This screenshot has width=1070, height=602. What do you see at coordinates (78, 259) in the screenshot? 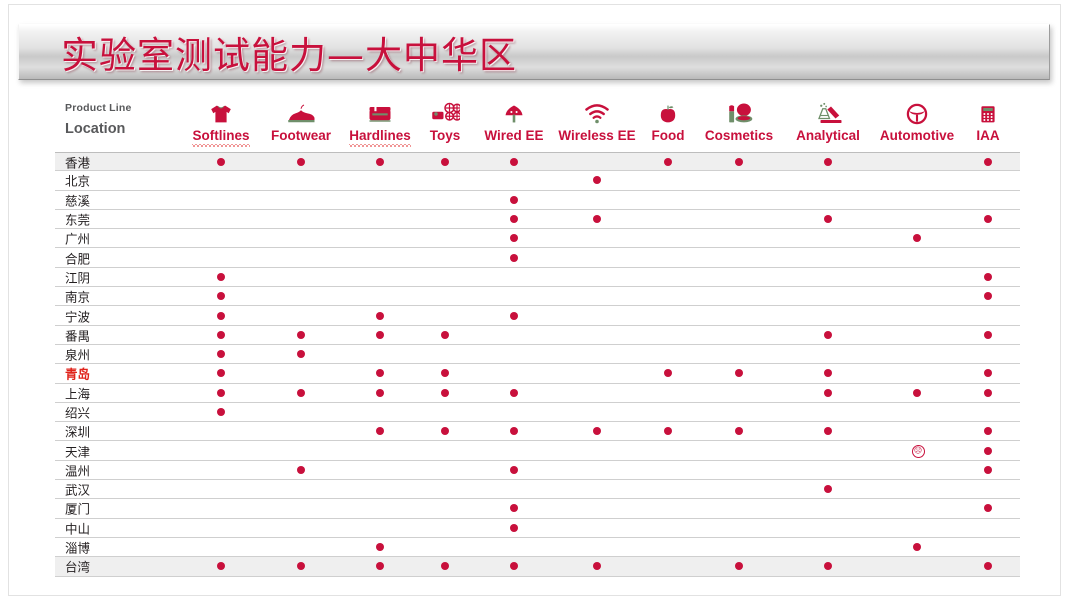
I see `location-cell: 合肥` at bounding box center [78, 259].